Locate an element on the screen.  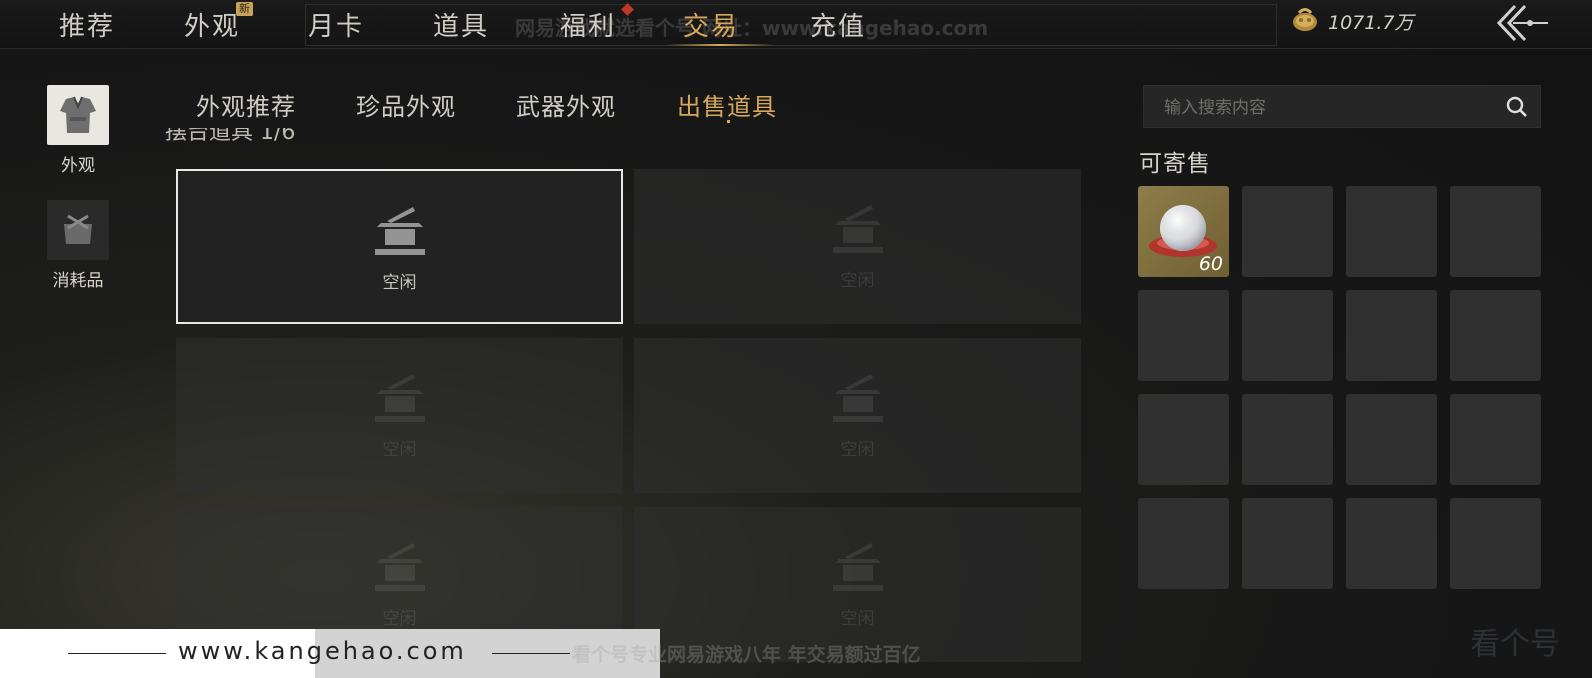
sidebar-item-appearance: 外观 is located at coordinates (78, 130).